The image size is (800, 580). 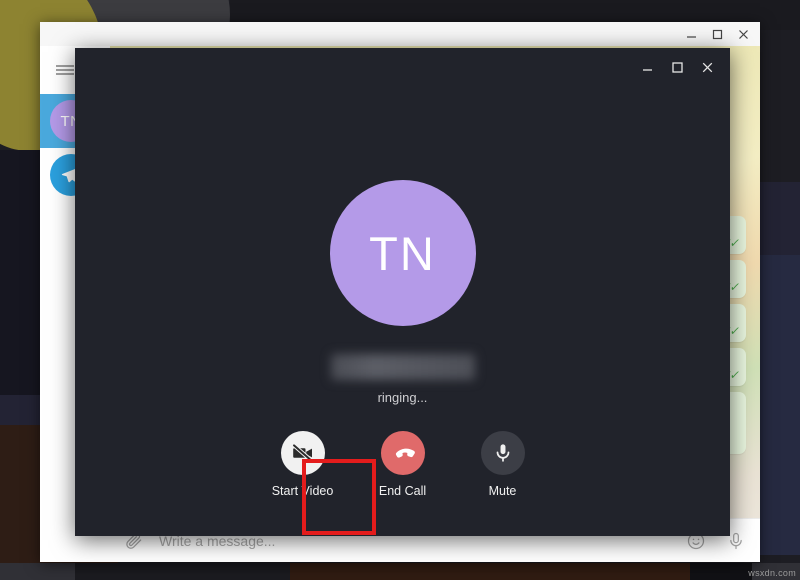 I want to click on desktop-taskbar-segment-dark, so click(x=182, y=571).